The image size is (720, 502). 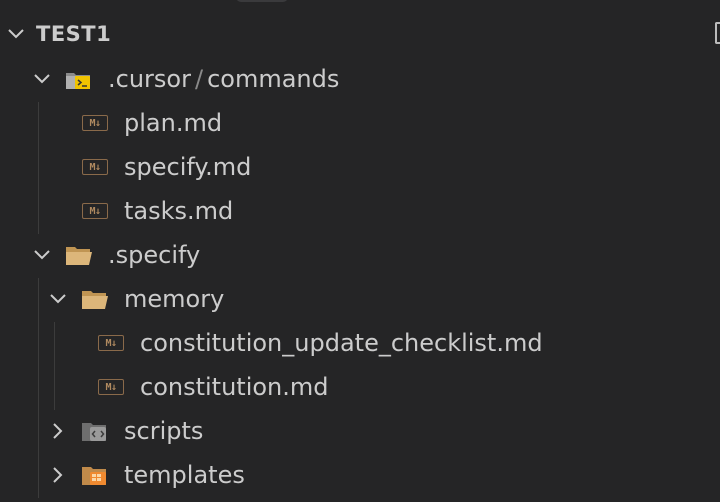 What do you see at coordinates (360, 34) in the screenshot?
I see `explorer-root: TEST1` at bounding box center [360, 34].